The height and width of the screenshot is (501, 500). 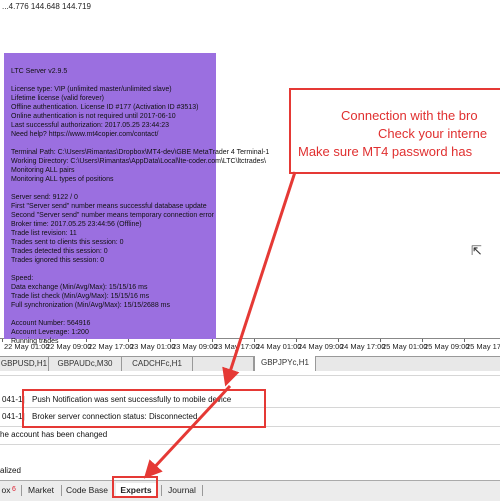 What do you see at coordinates (237, 346) in the screenshot?
I see `axis-tick-label: 23 May 17:00` at bounding box center [237, 346].